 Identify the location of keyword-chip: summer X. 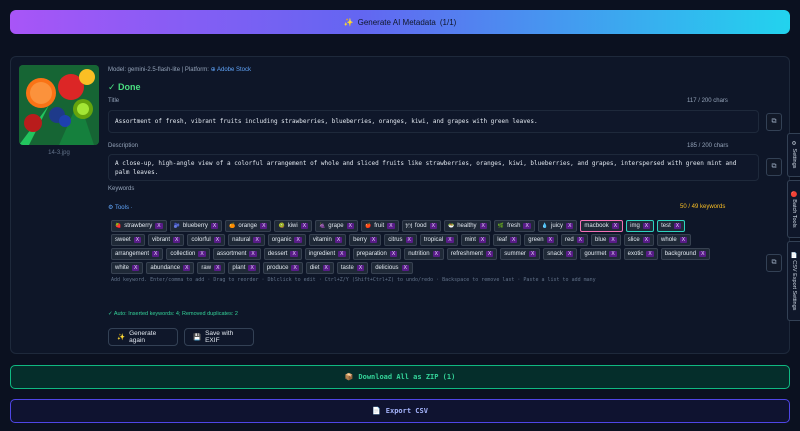
(520, 254).